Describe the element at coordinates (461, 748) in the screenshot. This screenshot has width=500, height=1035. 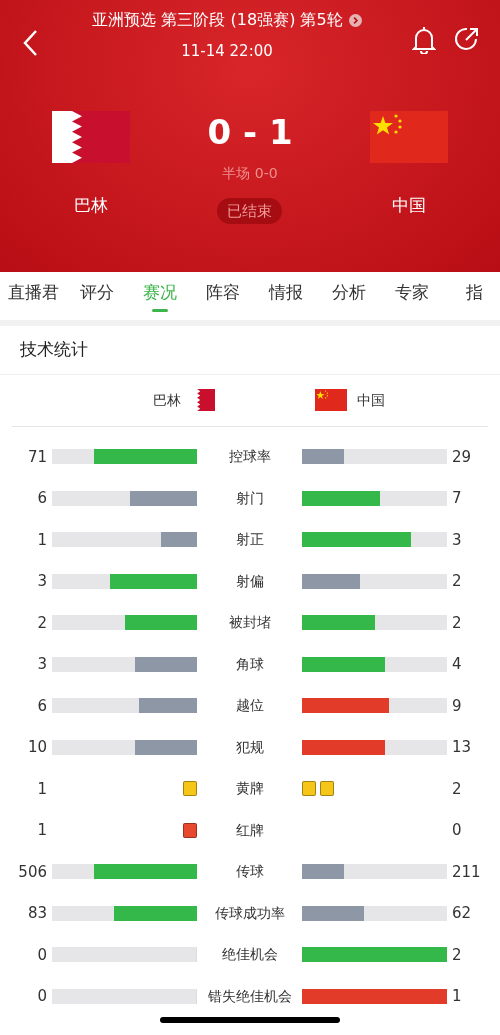
I see `stat-value: 13` at that location.